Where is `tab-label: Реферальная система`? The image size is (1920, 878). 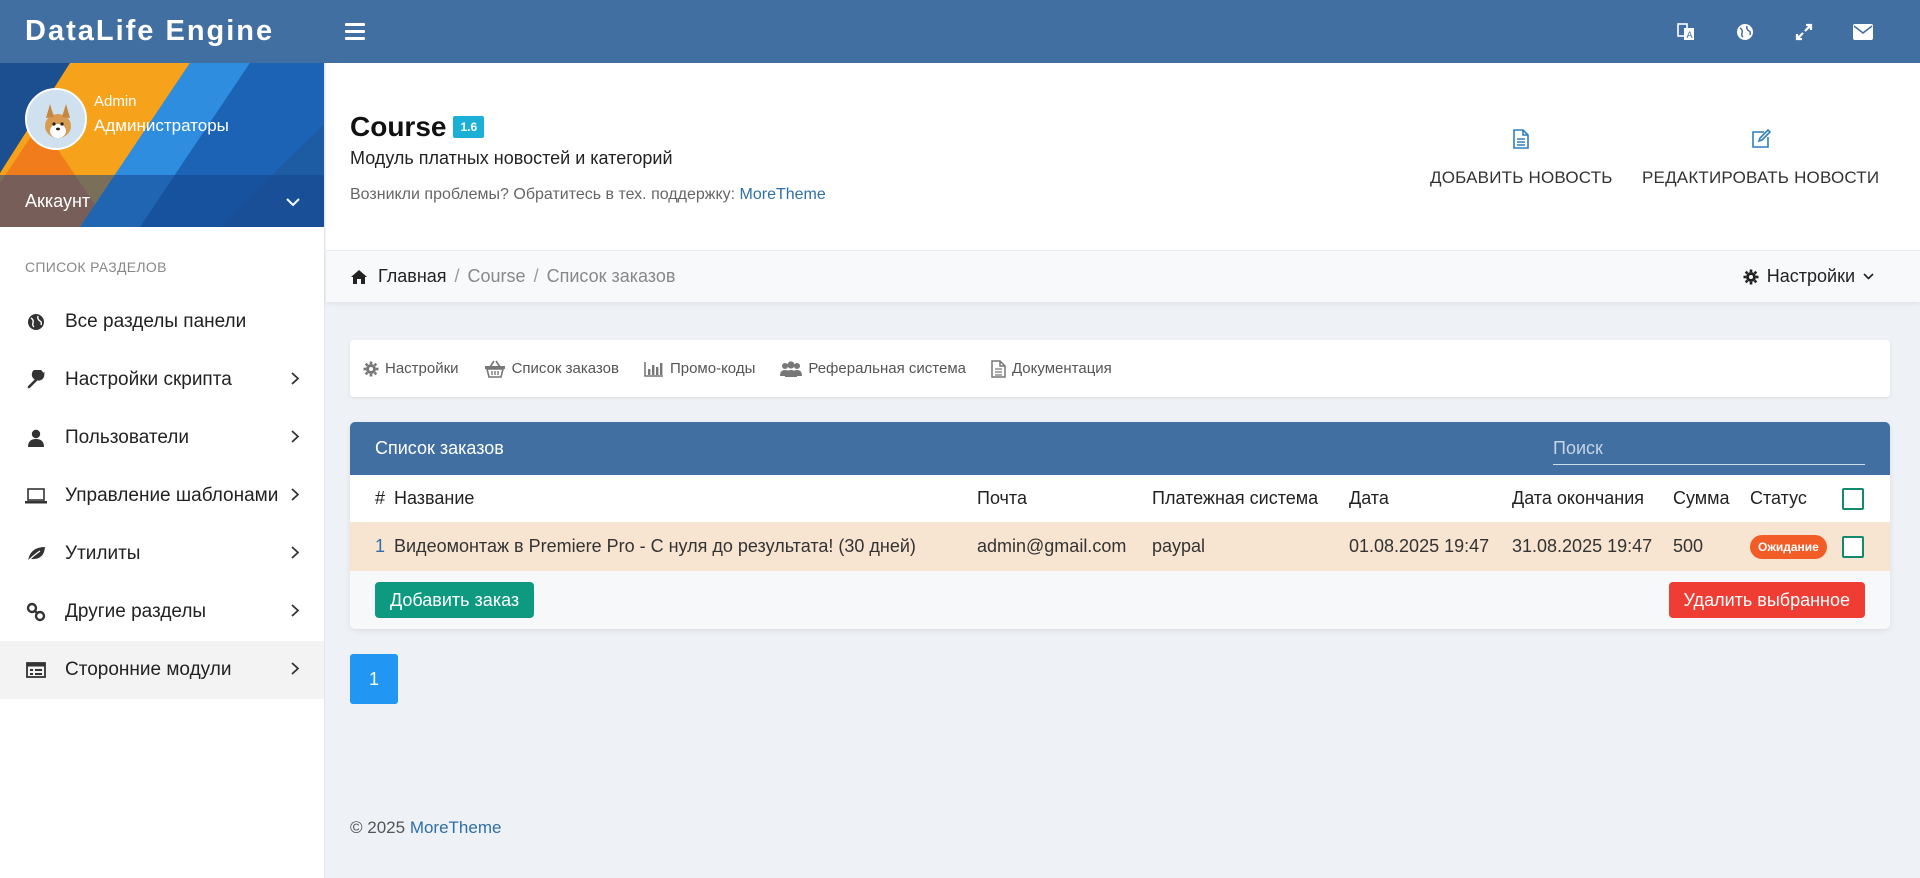 tab-label: Реферальная система is located at coordinates (887, 368).